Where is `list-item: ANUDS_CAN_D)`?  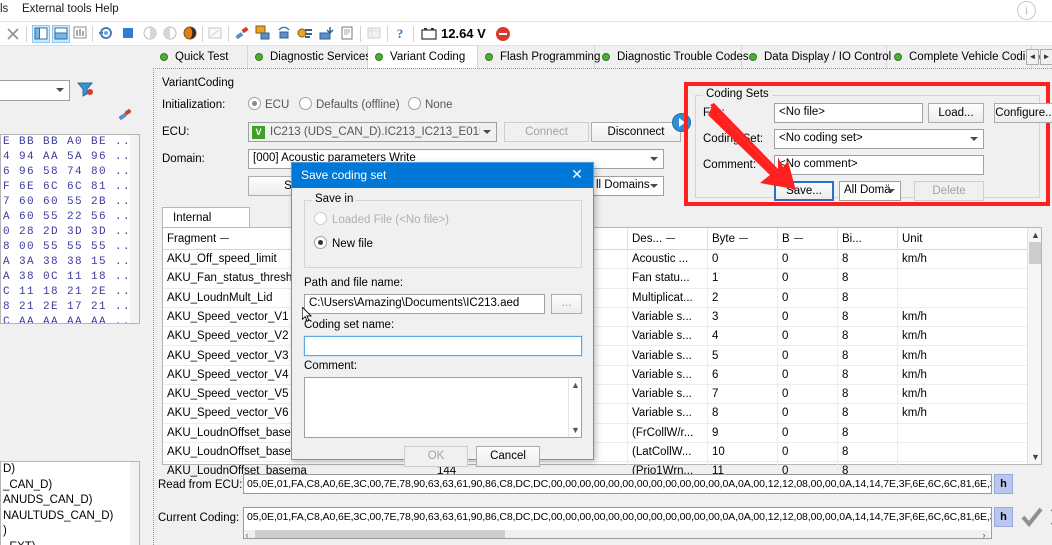 list-item: ANUDS_CAN_D) is located at coordinates (70, 501).